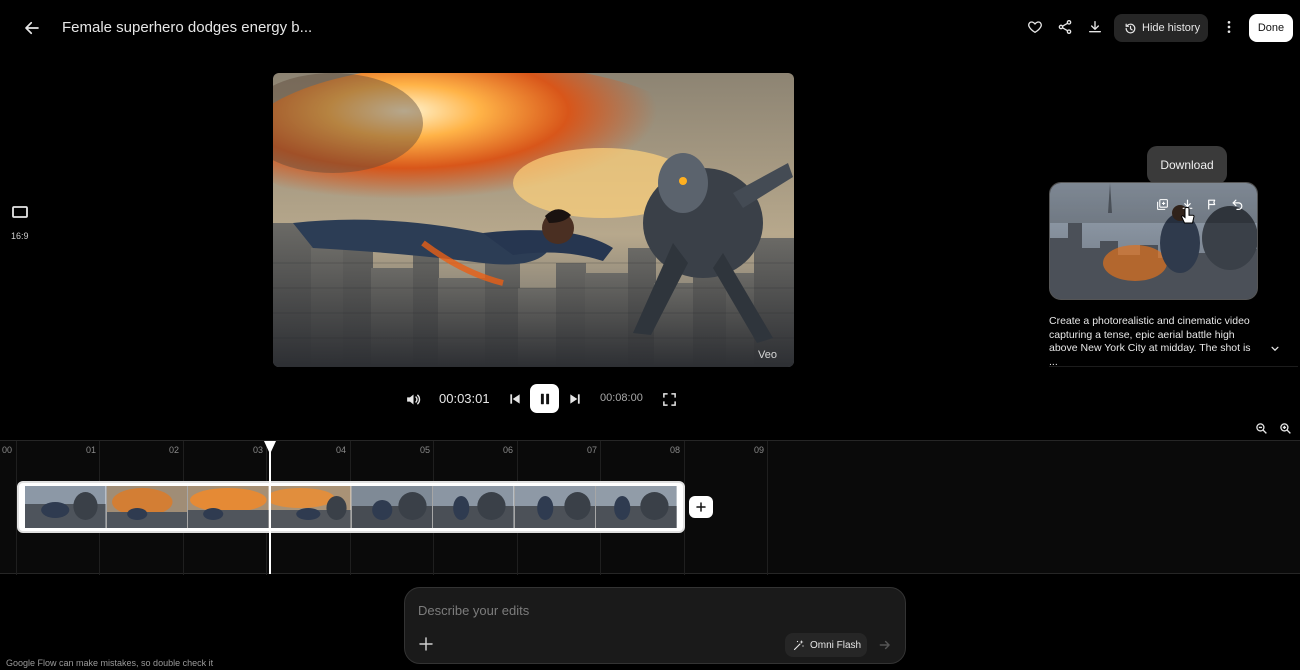 This screenshot has width=1300, height=670. Describe the element at coordinates (270, 447) in the screenshot. I see `playhead-handle` at that location.